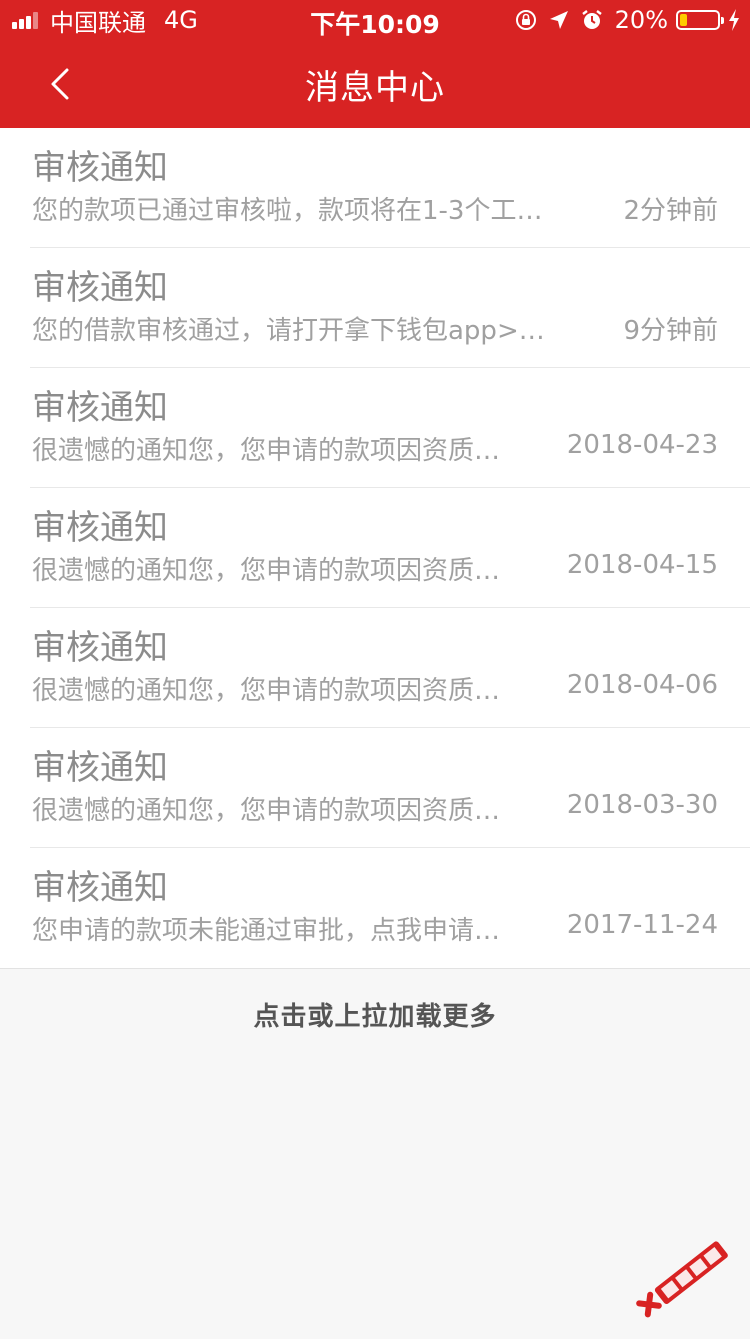 The height and width of the screenshot is (1339, 750). Describe the element at coordinates (734, 20) in the screenshot. I see `charging-bolt-icon` at that location.